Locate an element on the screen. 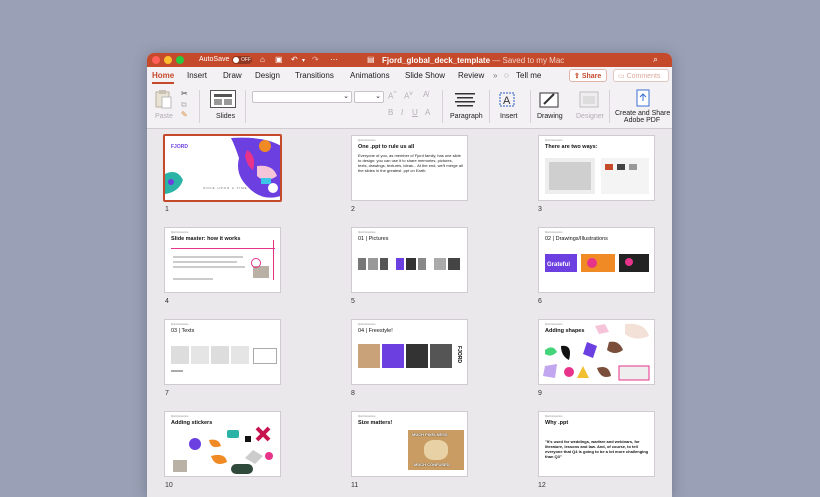  abstract-shapes-art is located at coordinates (222, 167).